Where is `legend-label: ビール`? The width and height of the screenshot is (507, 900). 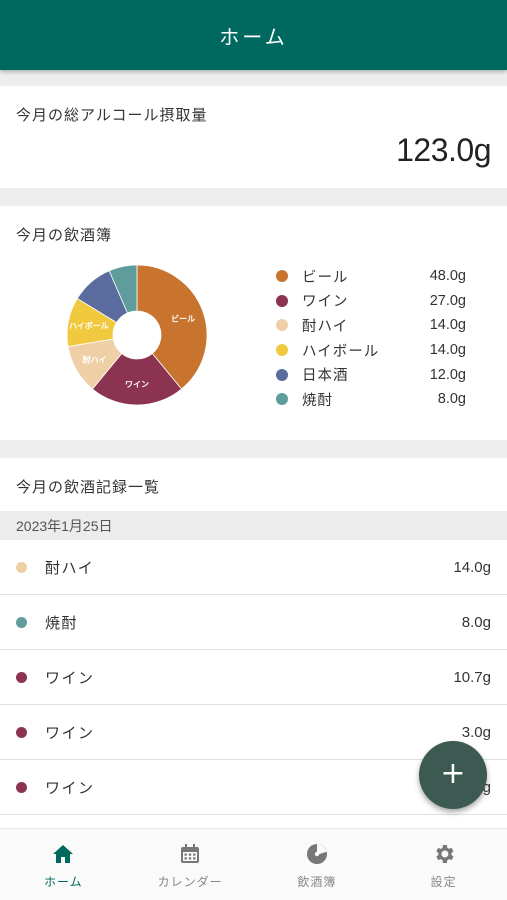 legend-label: ビール is located at coordinates (325, 277).